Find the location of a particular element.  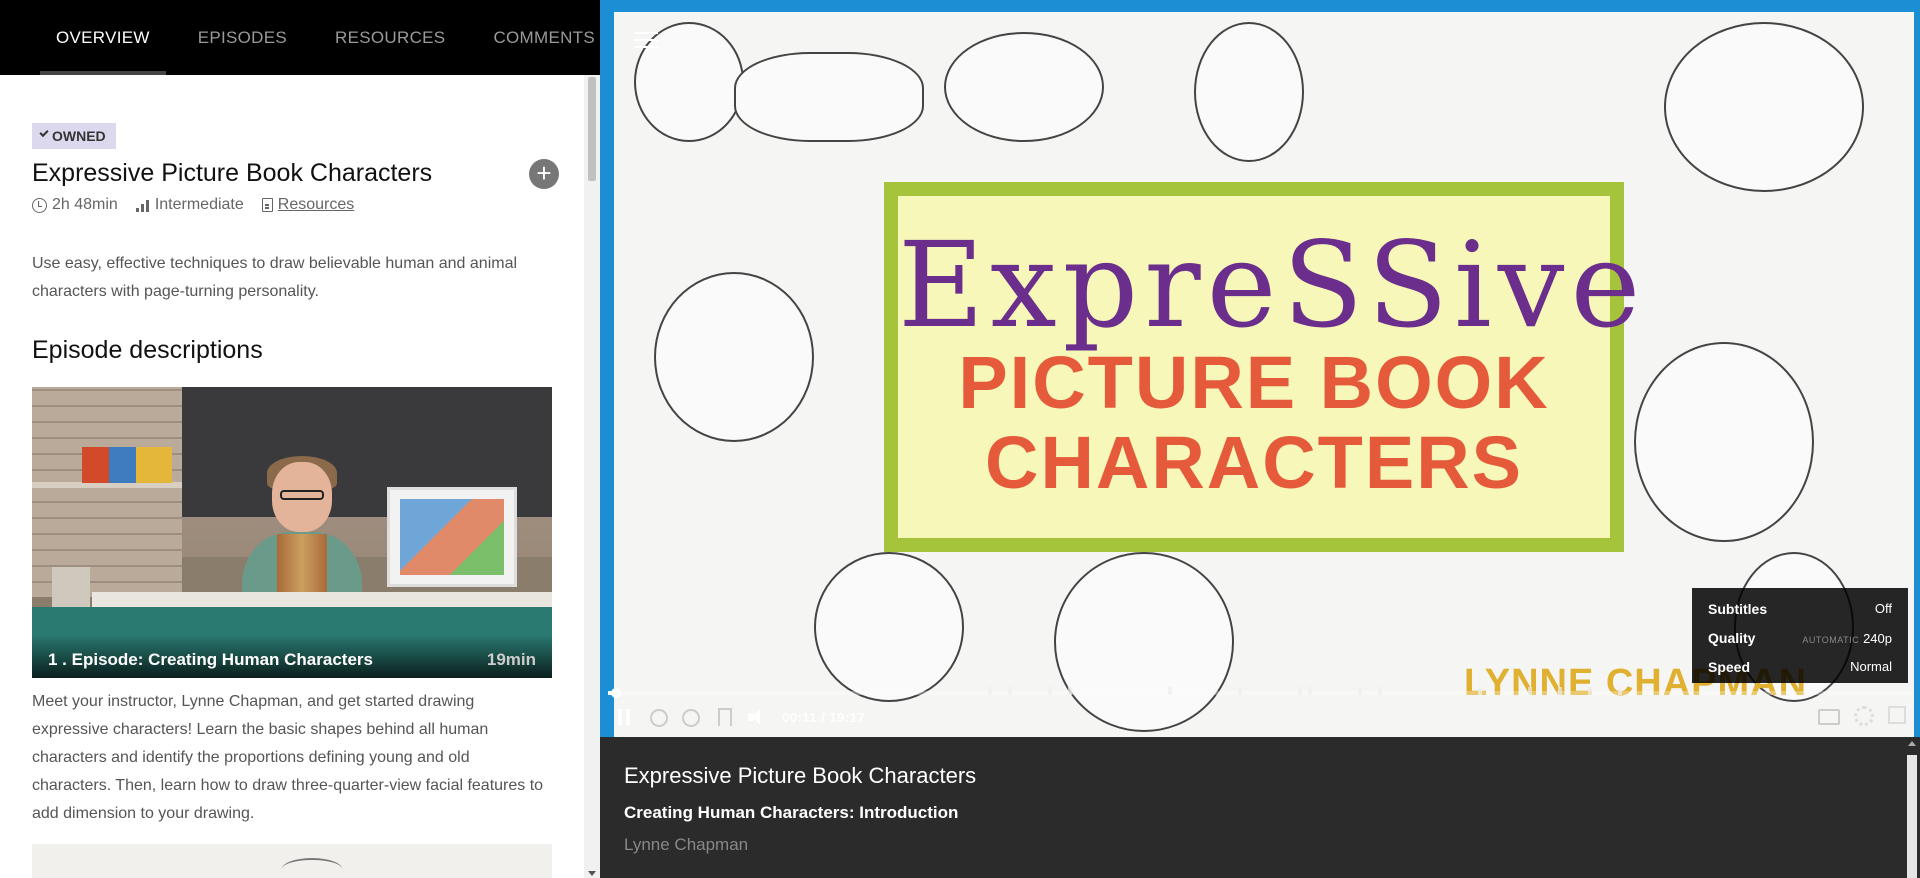

speed-setting: Speed Normal is located at coordinates (1800, 666).